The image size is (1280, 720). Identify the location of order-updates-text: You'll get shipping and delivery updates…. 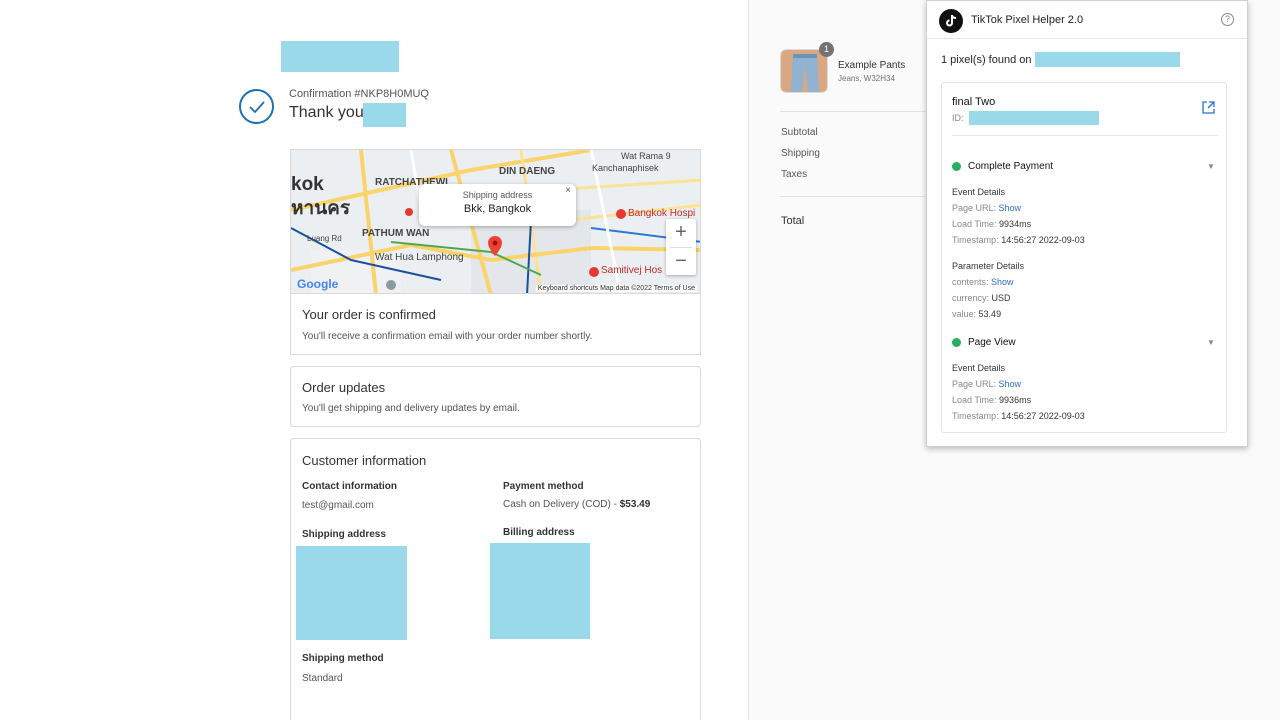
(411, 408).